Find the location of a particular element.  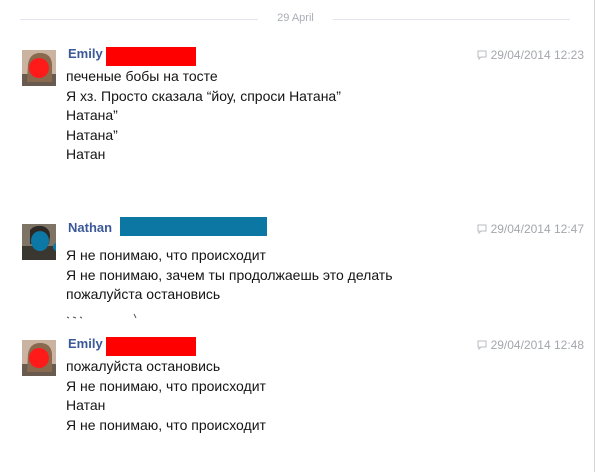

separator-line-right is located at coordinates (451, 19).